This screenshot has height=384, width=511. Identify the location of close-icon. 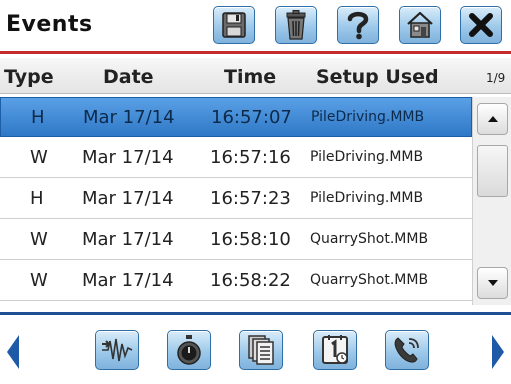
(481, 25).